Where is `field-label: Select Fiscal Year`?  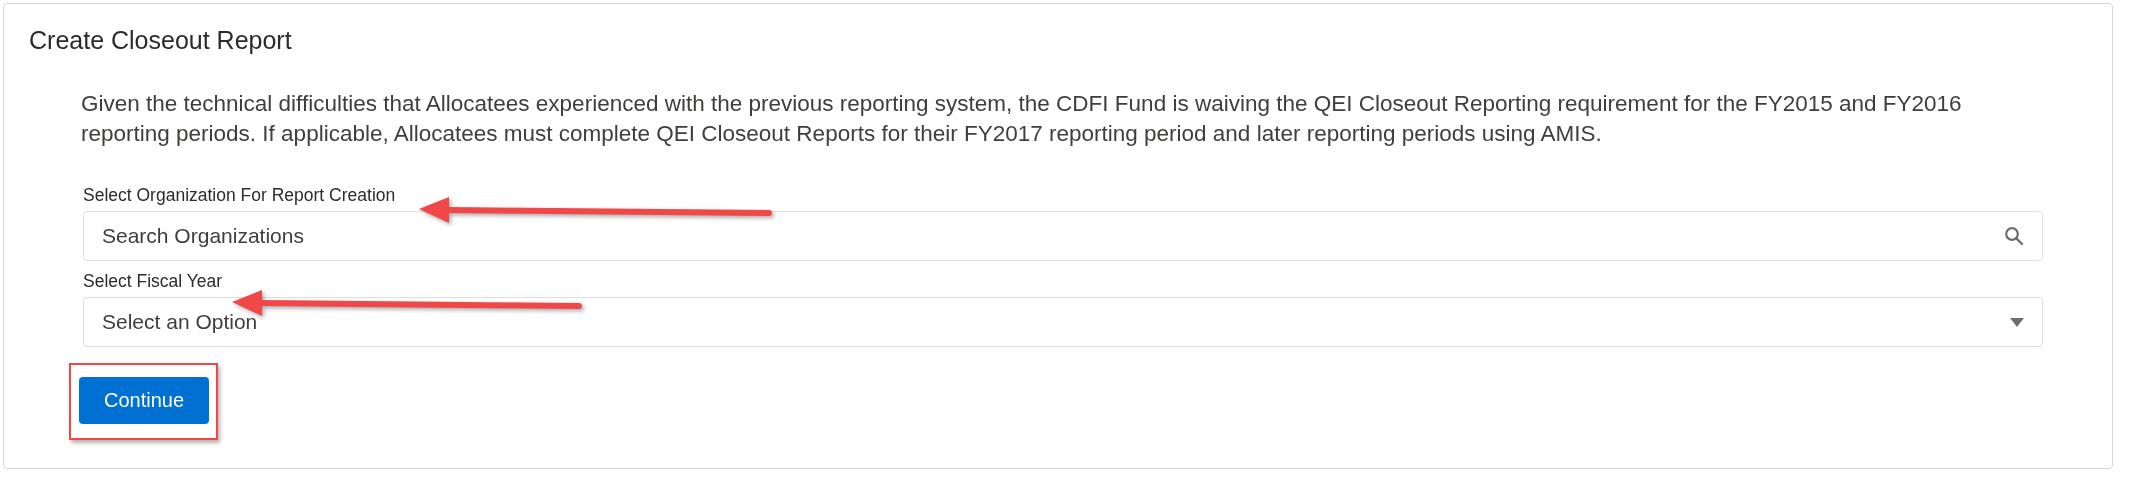 field-label: Select Fiscal Year is located at coordinates (153, 281).